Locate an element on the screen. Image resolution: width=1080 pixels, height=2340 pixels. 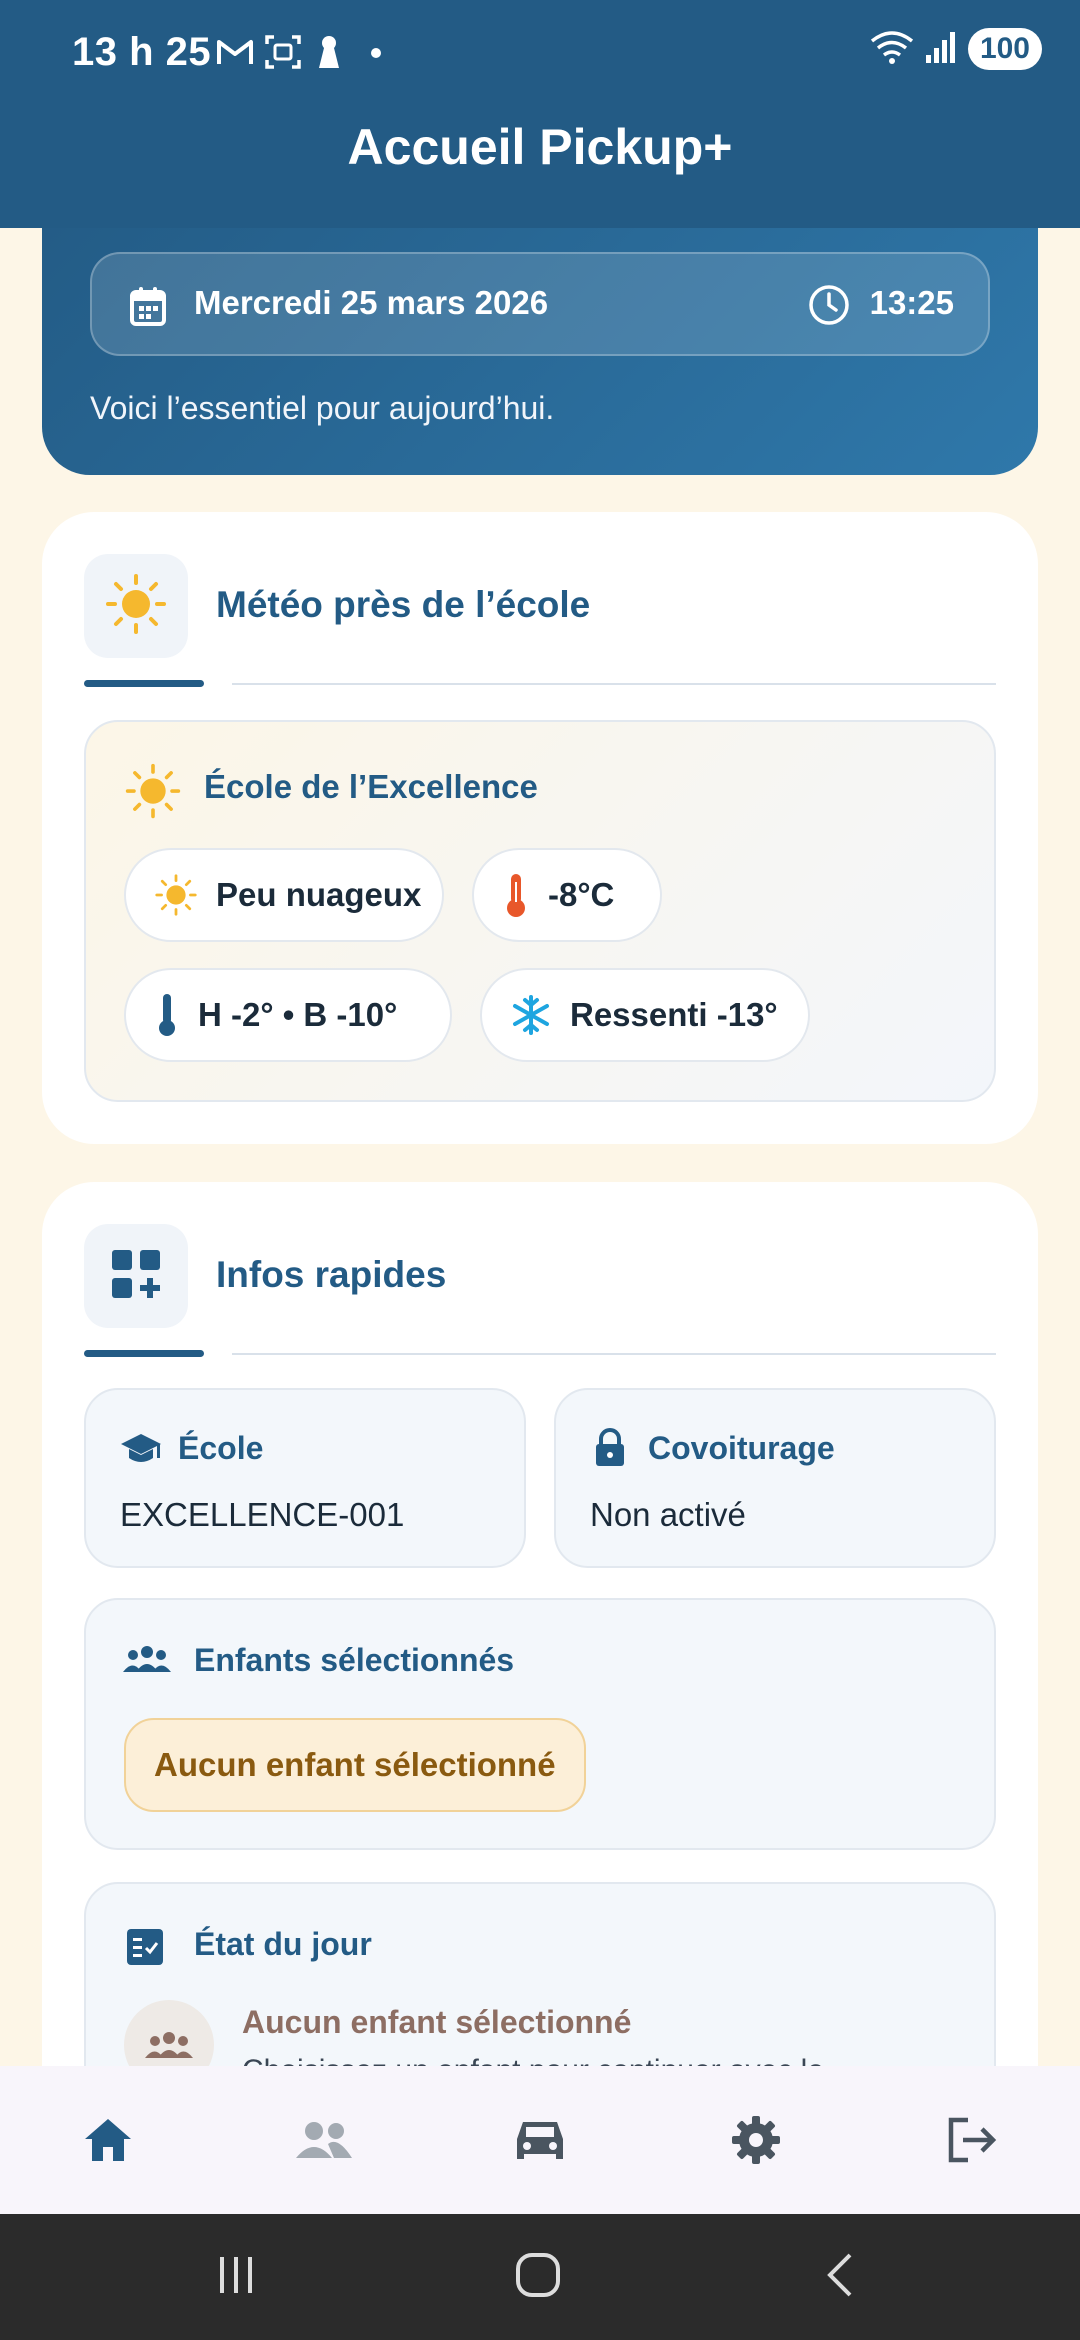
recents-icon is located at coordinates (236, 2277).